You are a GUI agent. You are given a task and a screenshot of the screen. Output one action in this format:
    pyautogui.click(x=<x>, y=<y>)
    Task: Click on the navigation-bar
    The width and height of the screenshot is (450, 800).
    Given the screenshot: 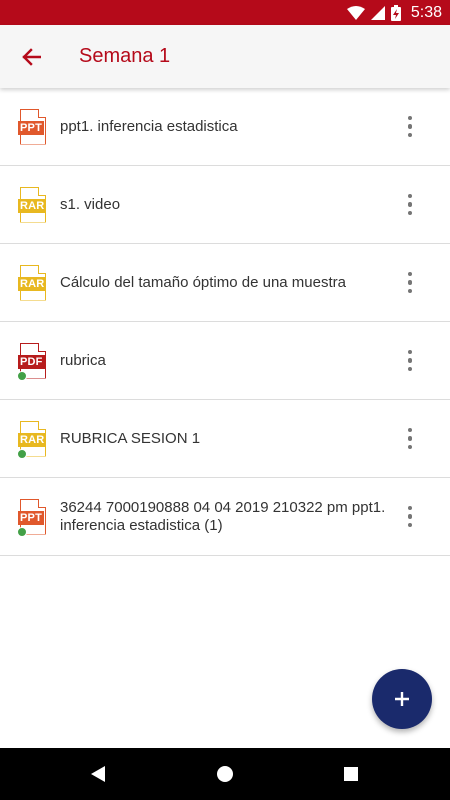 What is the action you would take?
    pyautogui.click(x=225, y=774)
    